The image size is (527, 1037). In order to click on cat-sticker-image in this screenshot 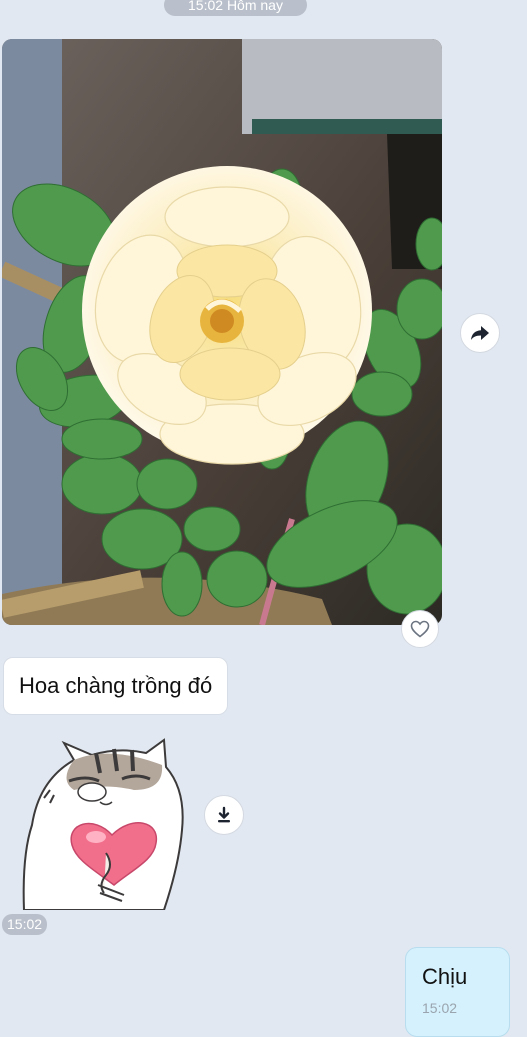, I will do `click(103, 824)`.